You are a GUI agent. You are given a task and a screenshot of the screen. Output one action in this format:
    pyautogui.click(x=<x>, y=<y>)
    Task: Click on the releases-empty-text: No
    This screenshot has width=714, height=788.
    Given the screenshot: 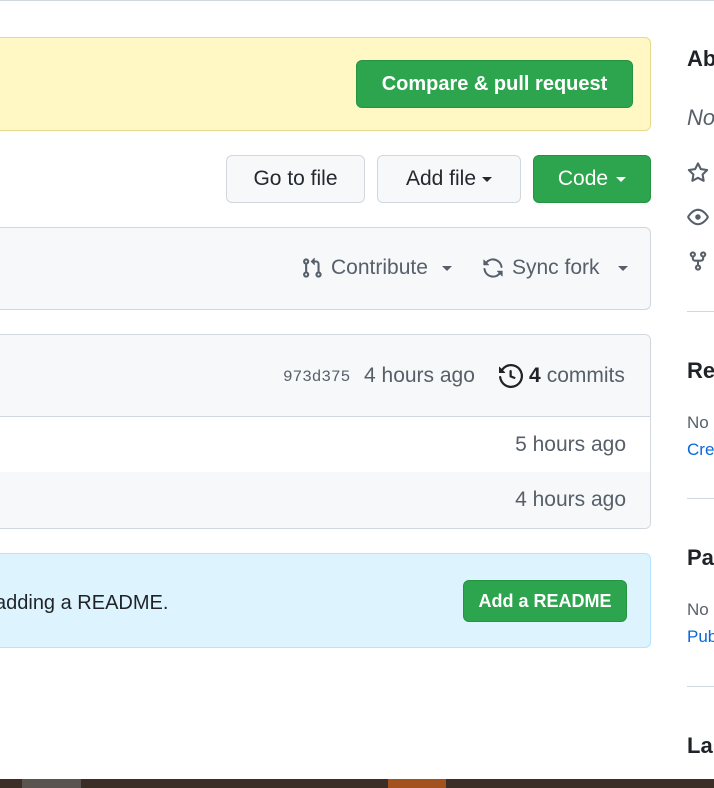 What is the action you would take?
    pyautogui.click(x=698, y=422)
    